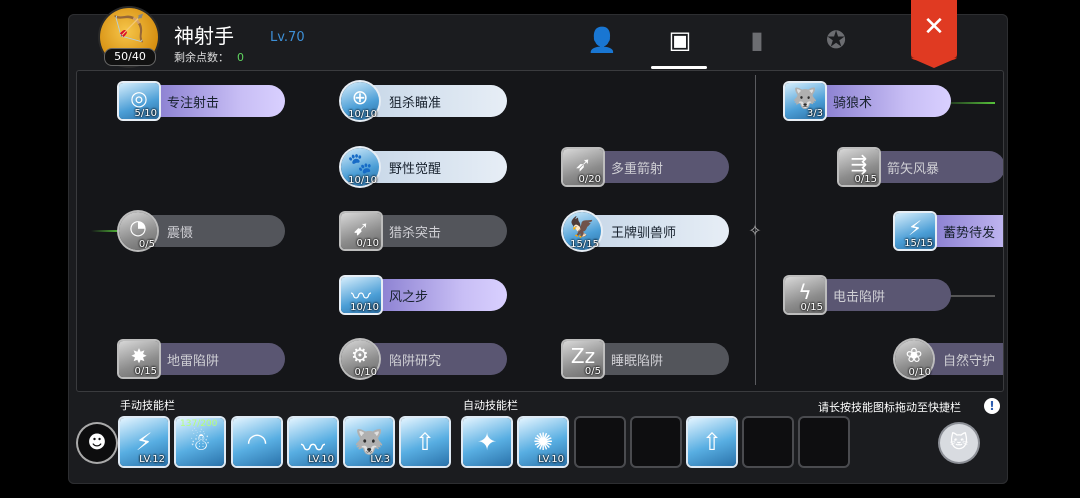 The image size is (1080, 498). I want to click on skill-glyph: 🐺, so click(805, 98).